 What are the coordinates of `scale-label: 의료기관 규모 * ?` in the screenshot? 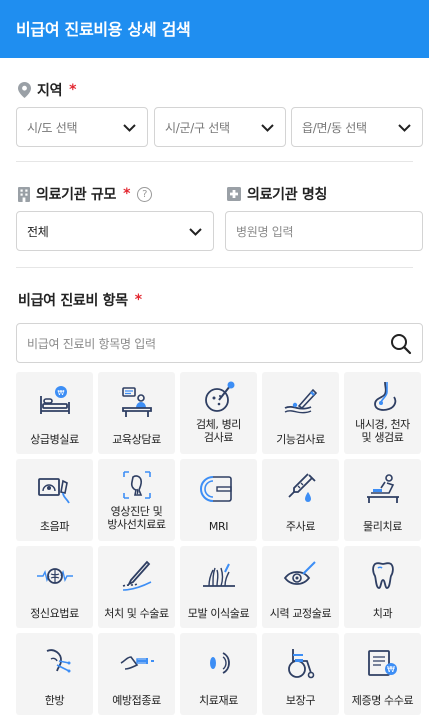 It's located at (85, 194).